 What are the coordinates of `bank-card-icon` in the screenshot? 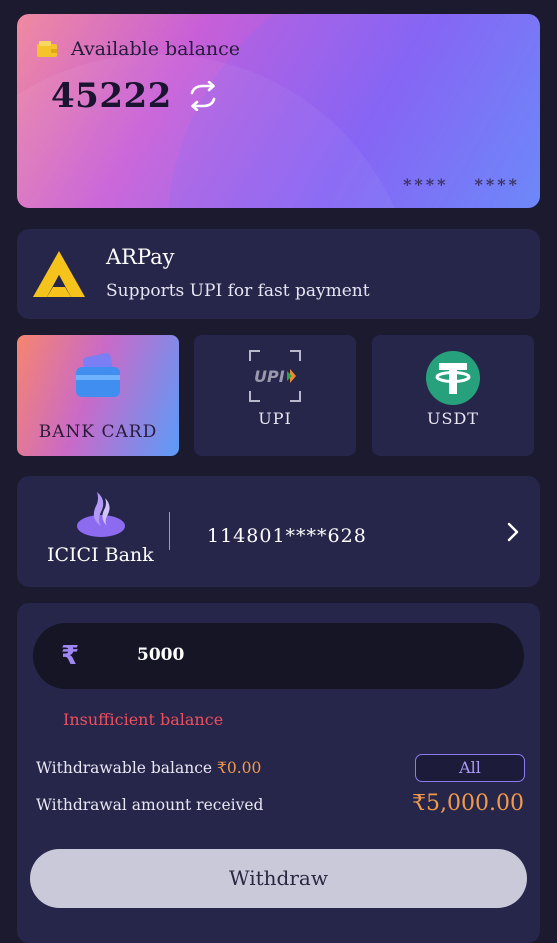 It's located at (98, 375).